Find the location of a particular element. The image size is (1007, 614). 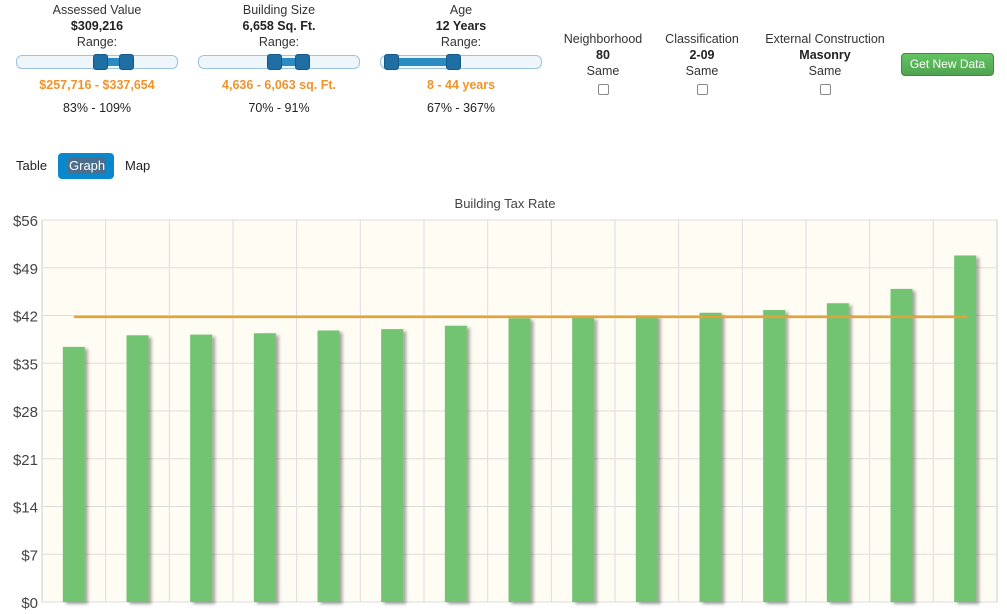

neighborhood-checkbox is located at coordinates (603, 89).